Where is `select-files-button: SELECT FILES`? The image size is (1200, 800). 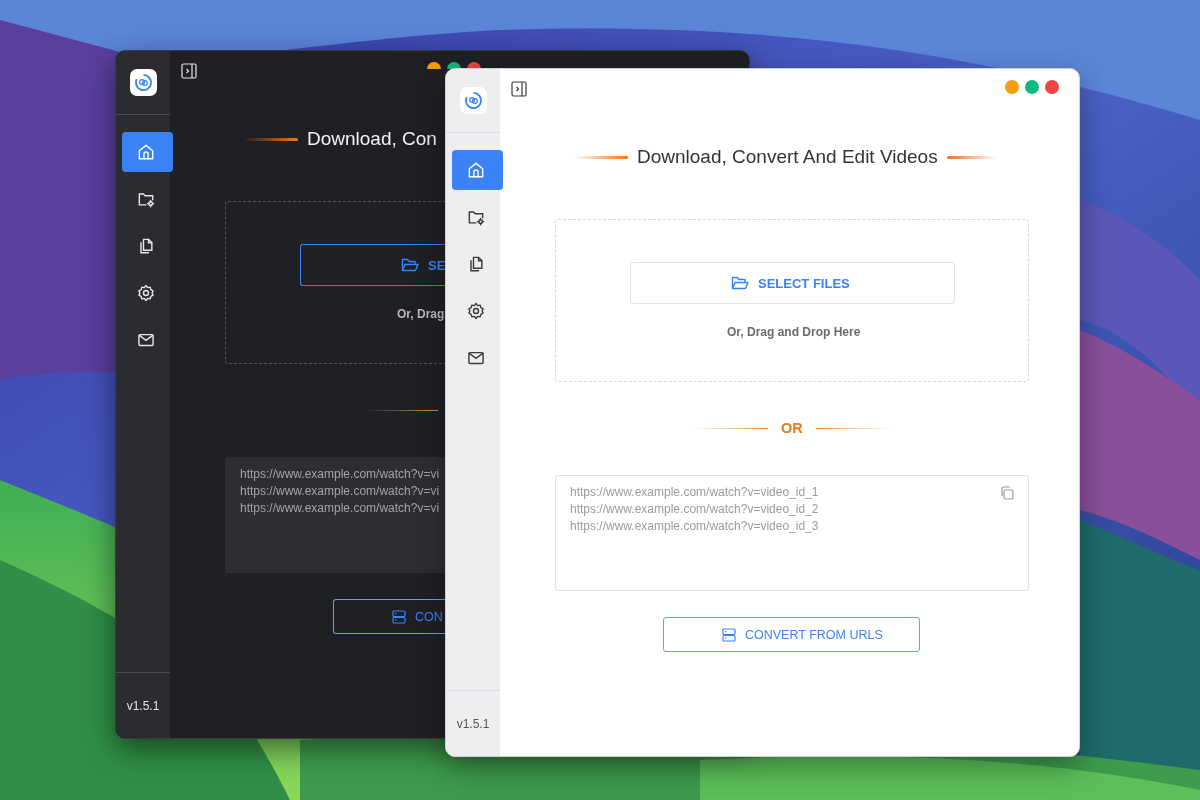
select-files-button: SELECT FILES is located at coordinates (792, 283).